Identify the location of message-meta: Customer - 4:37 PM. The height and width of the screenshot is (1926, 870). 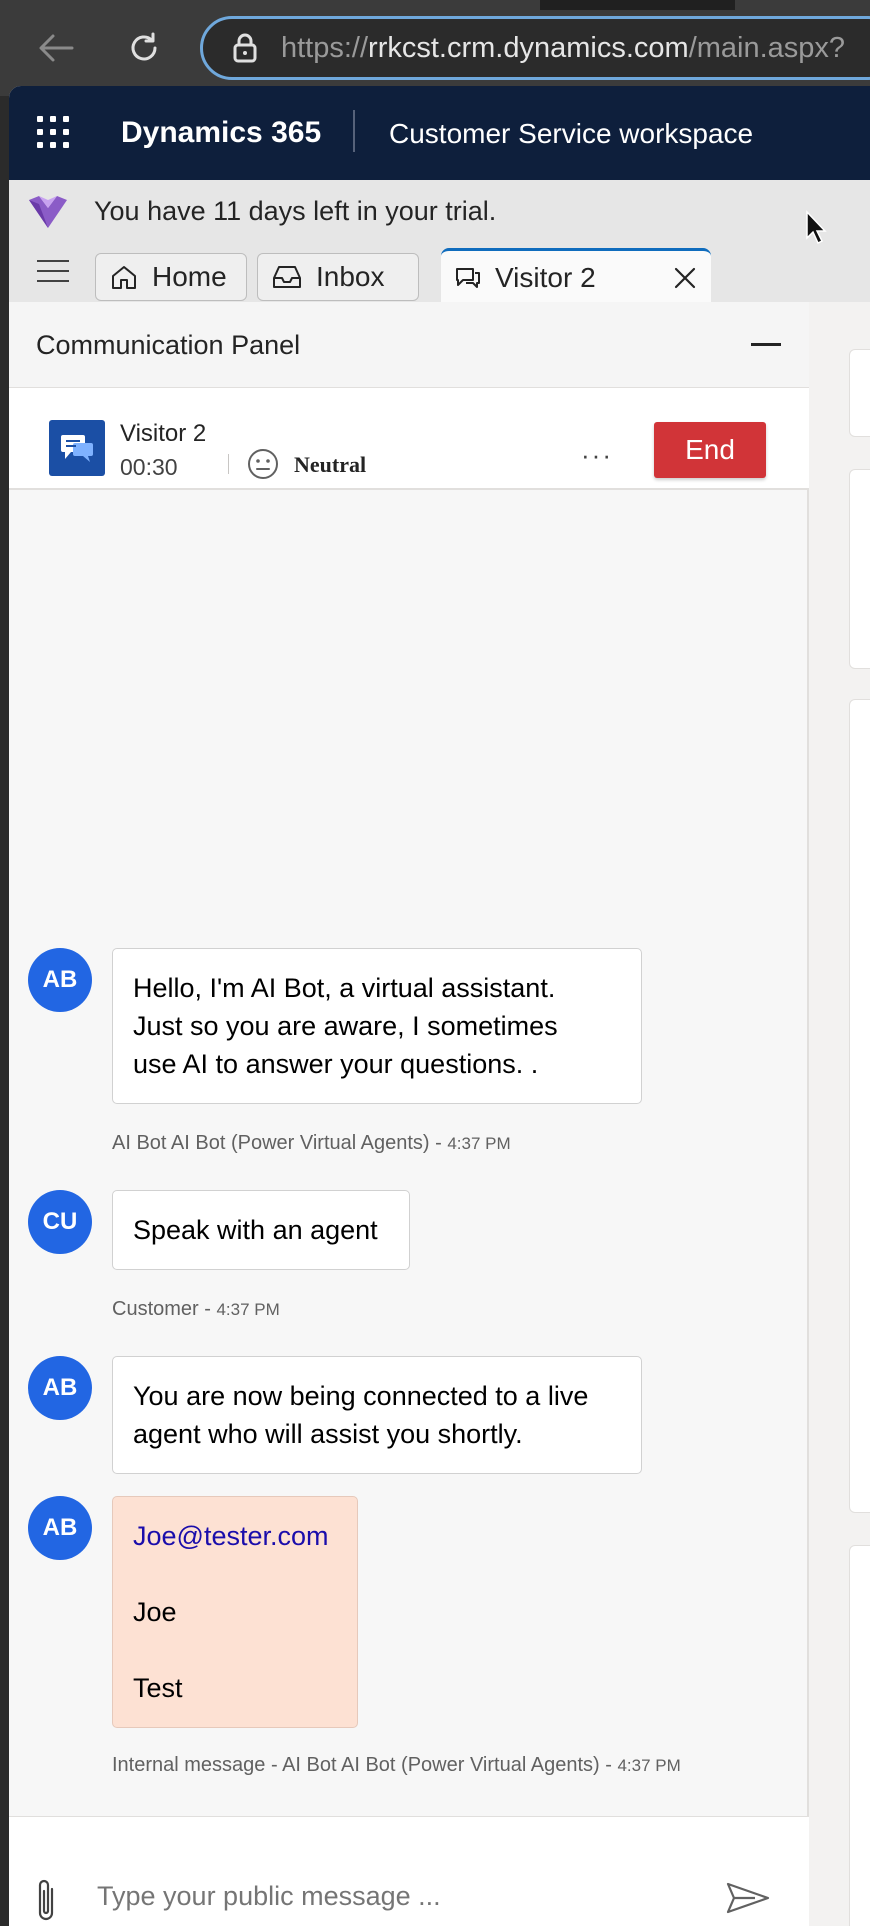
(196, 1309).